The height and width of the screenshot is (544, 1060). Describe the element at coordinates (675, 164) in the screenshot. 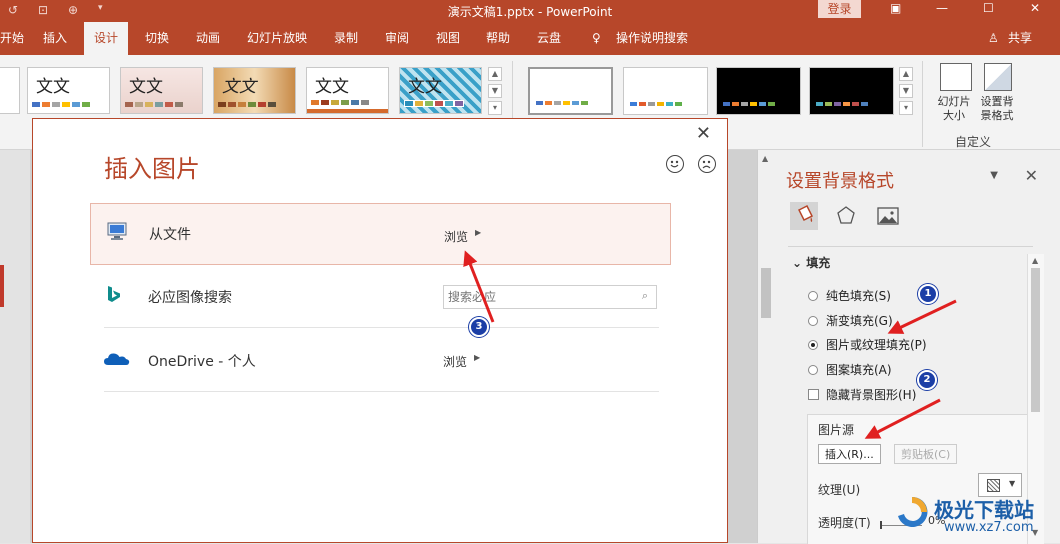

I see `smile-feedback-icon` at that location.